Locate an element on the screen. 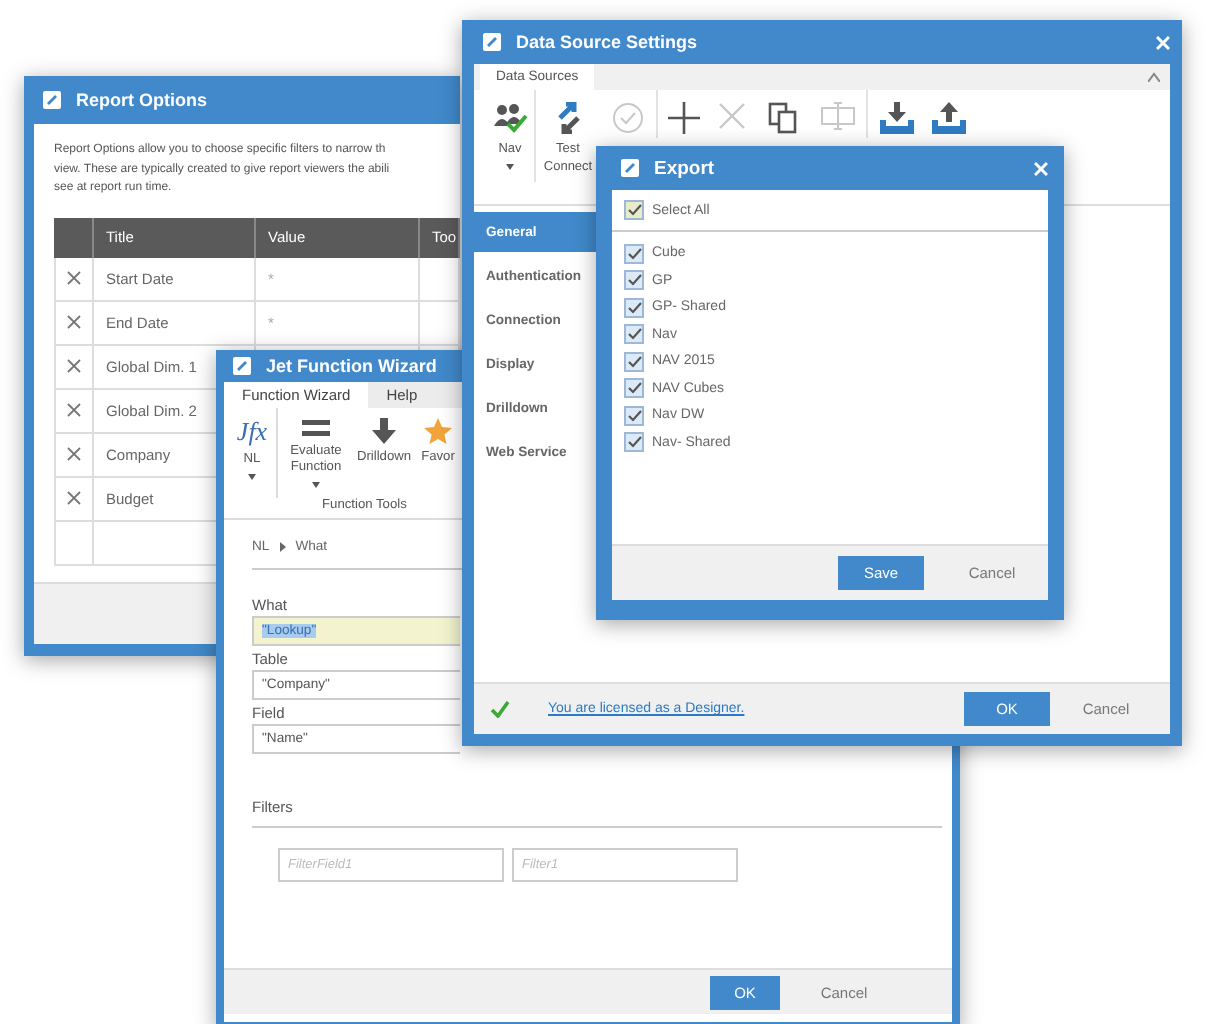 This screenshot has width=1206, height=1024. download-icon is located at coordinates (896, 118).